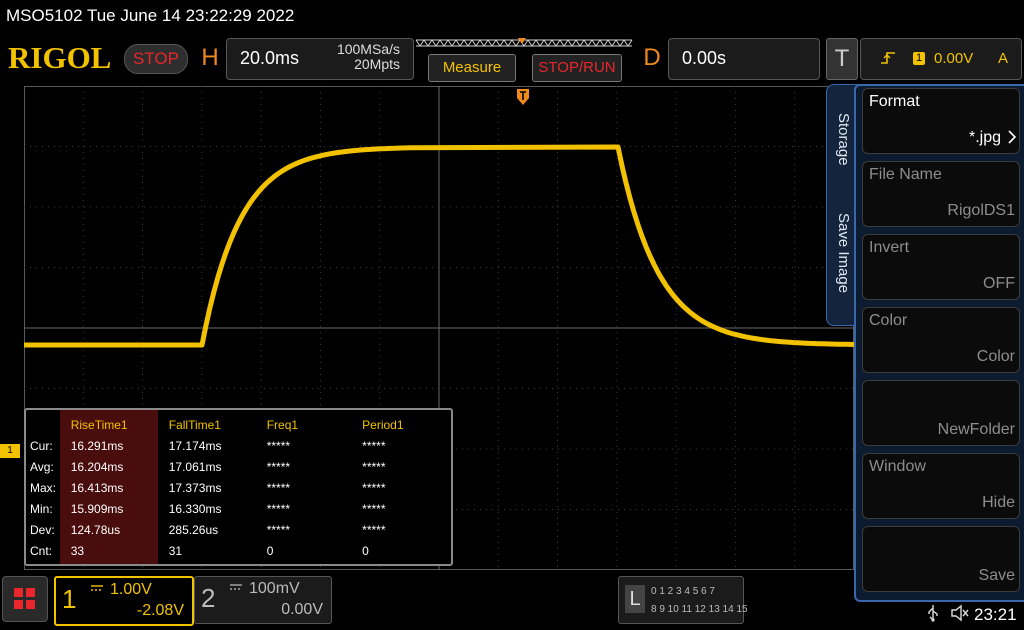 This screenshot has width=1024, height=630. What do you see at coordinates (941, 194) in the screenshot?
I see `menu-item-file-name: File Name RigolDS1` at bounding box center [941, 194].